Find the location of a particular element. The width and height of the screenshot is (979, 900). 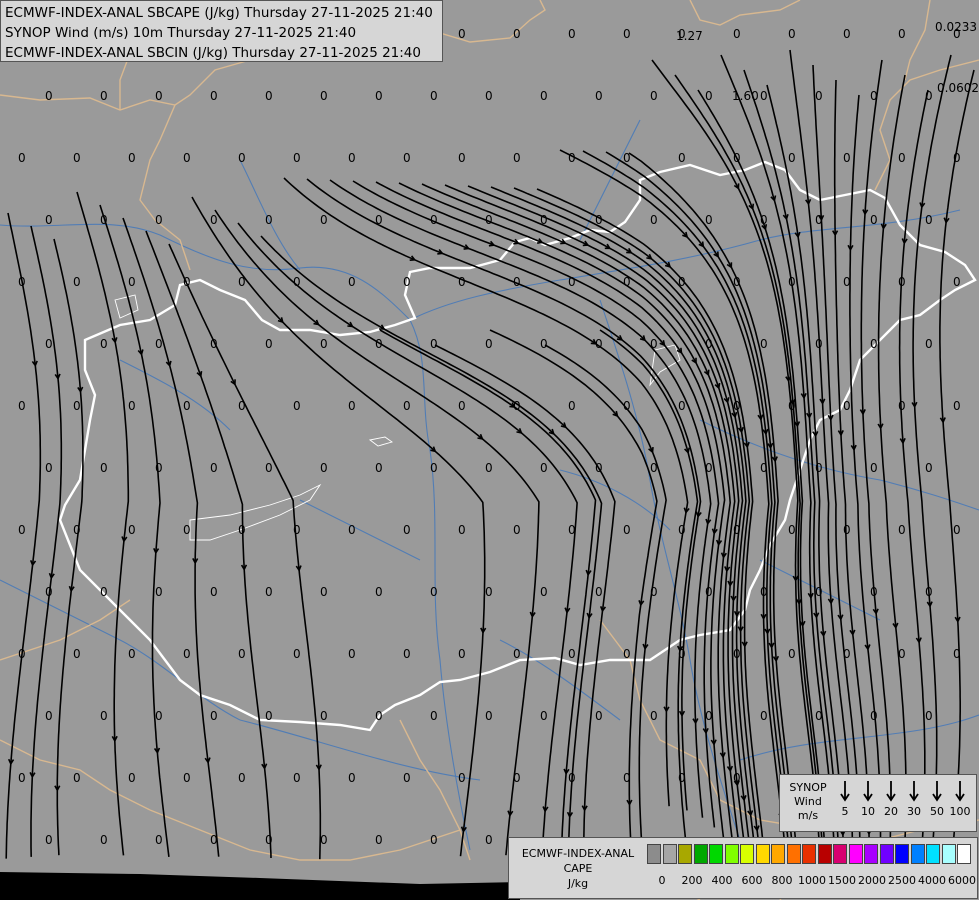

cape-tick-label: 200 is located at coordinates (692, 880).